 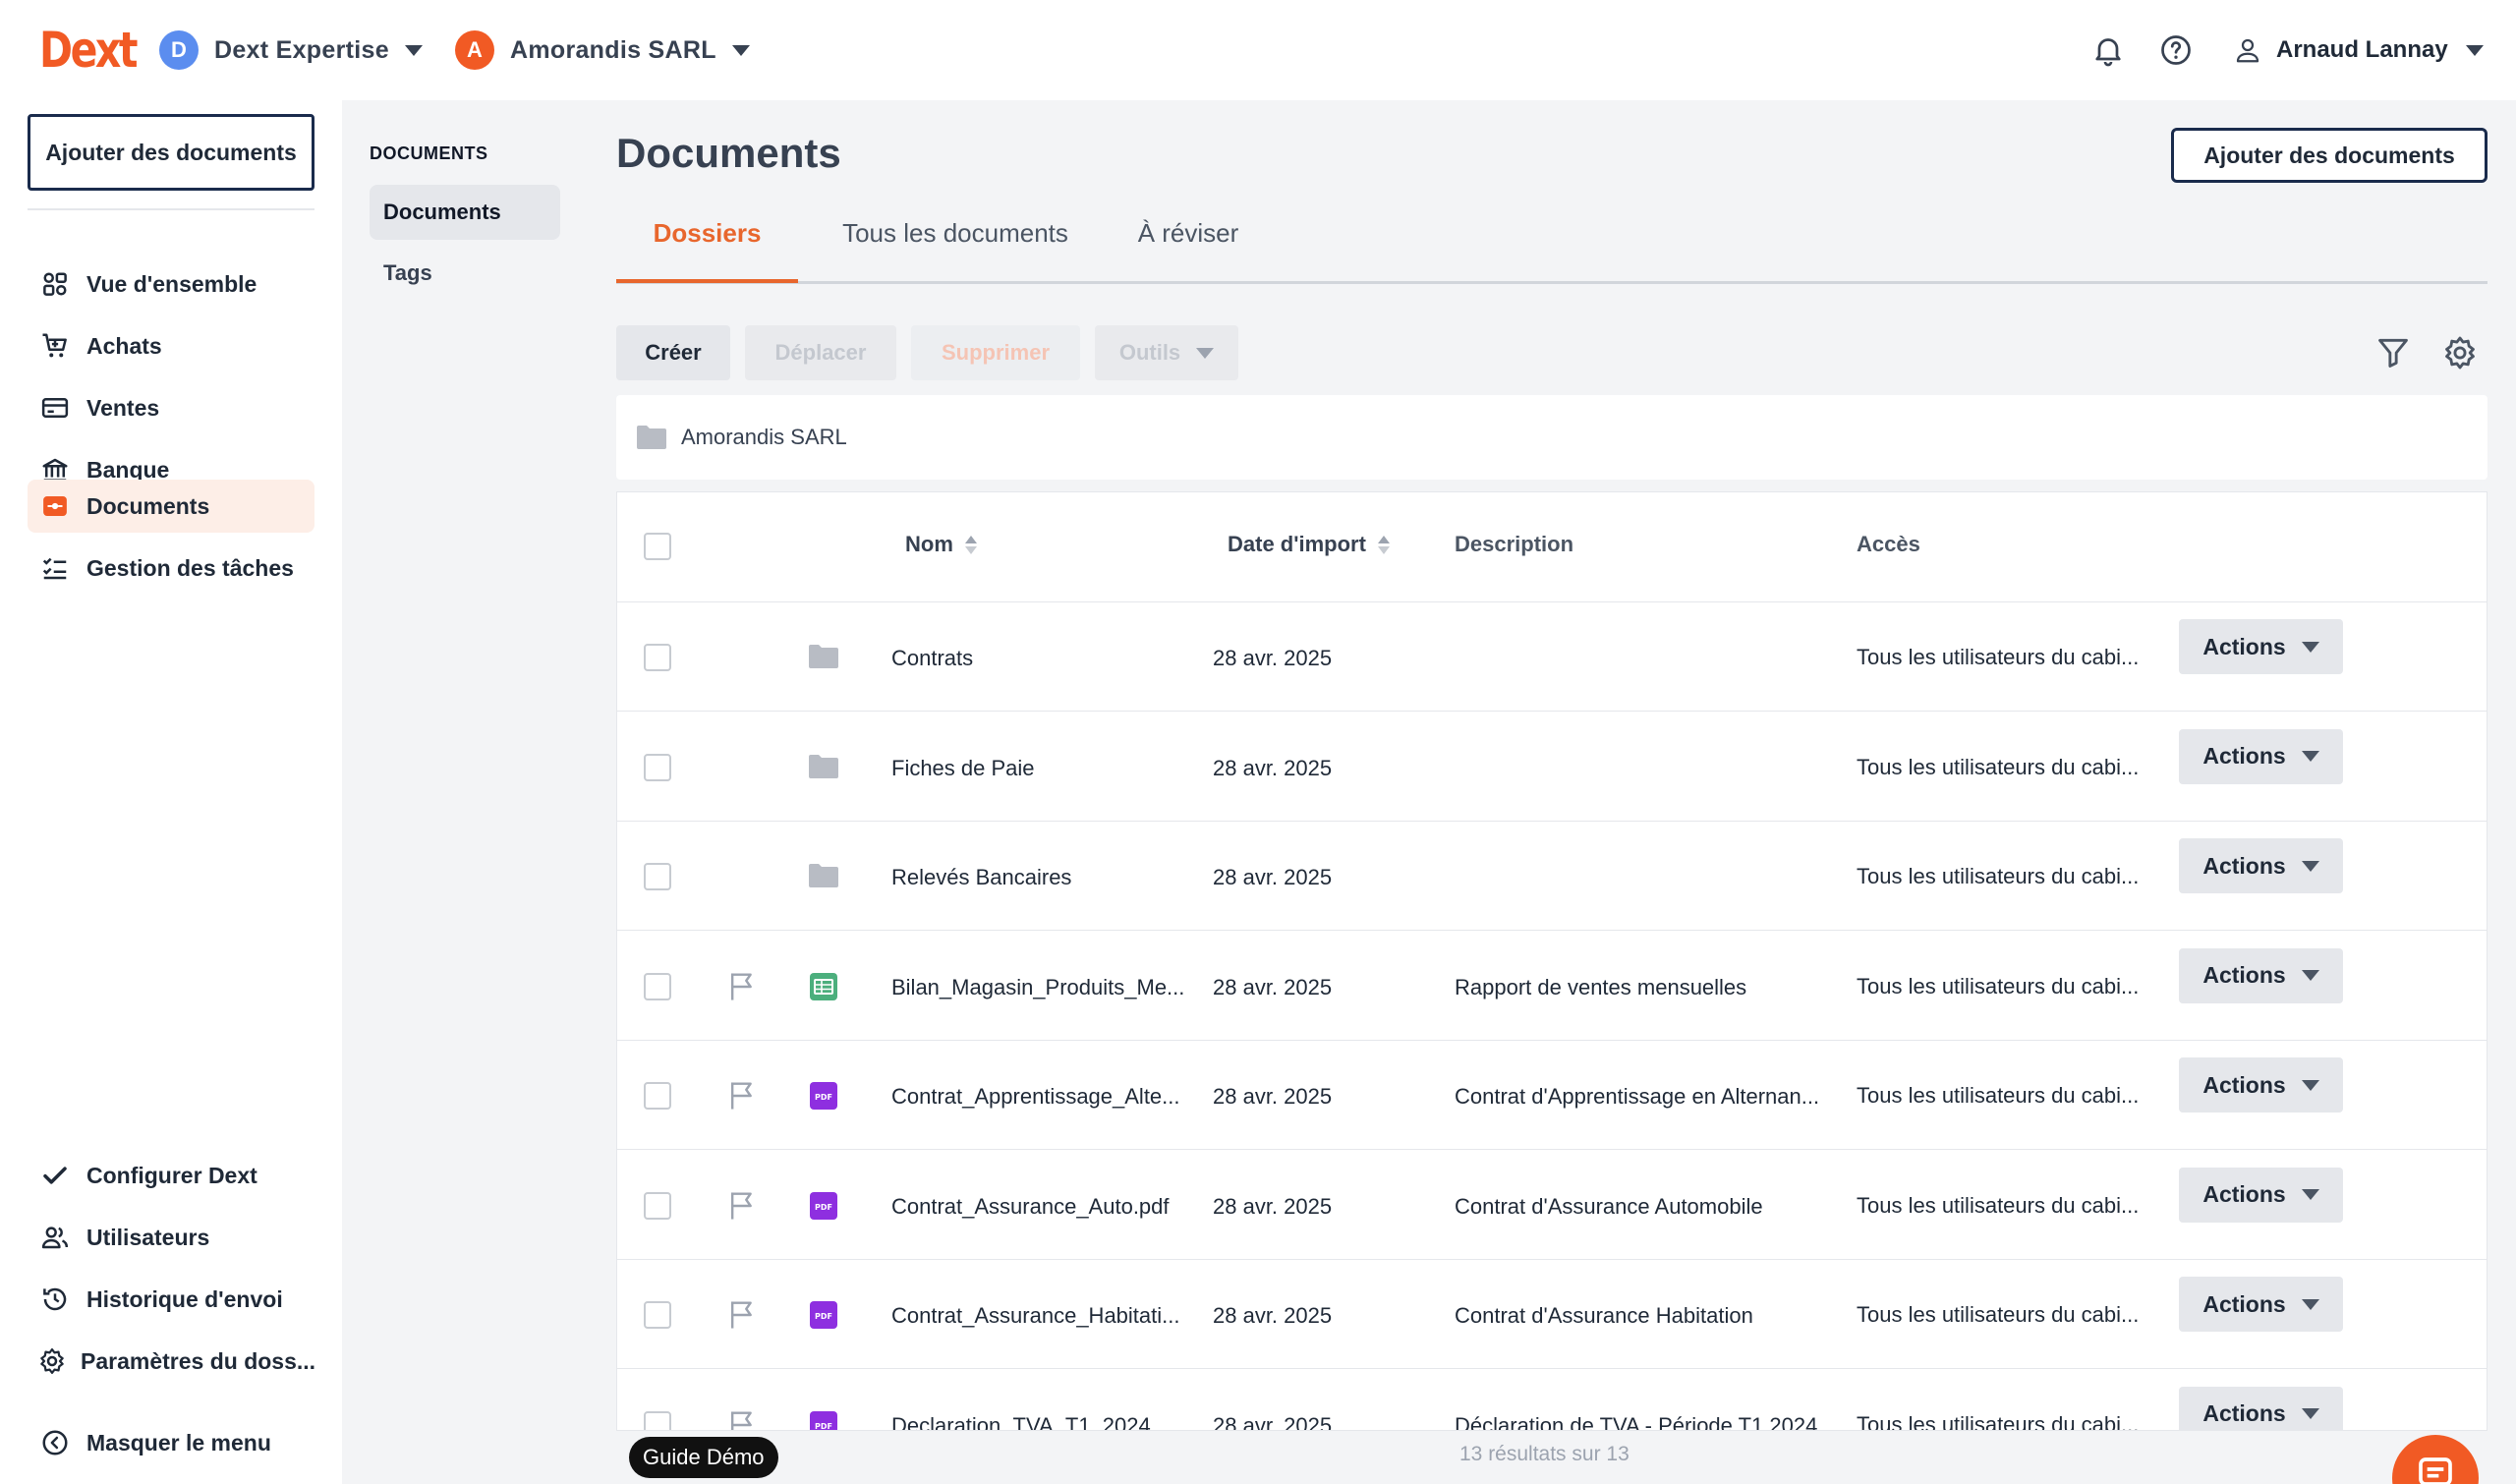 I want to click on bell-icon, so click(x=2108, y=50).